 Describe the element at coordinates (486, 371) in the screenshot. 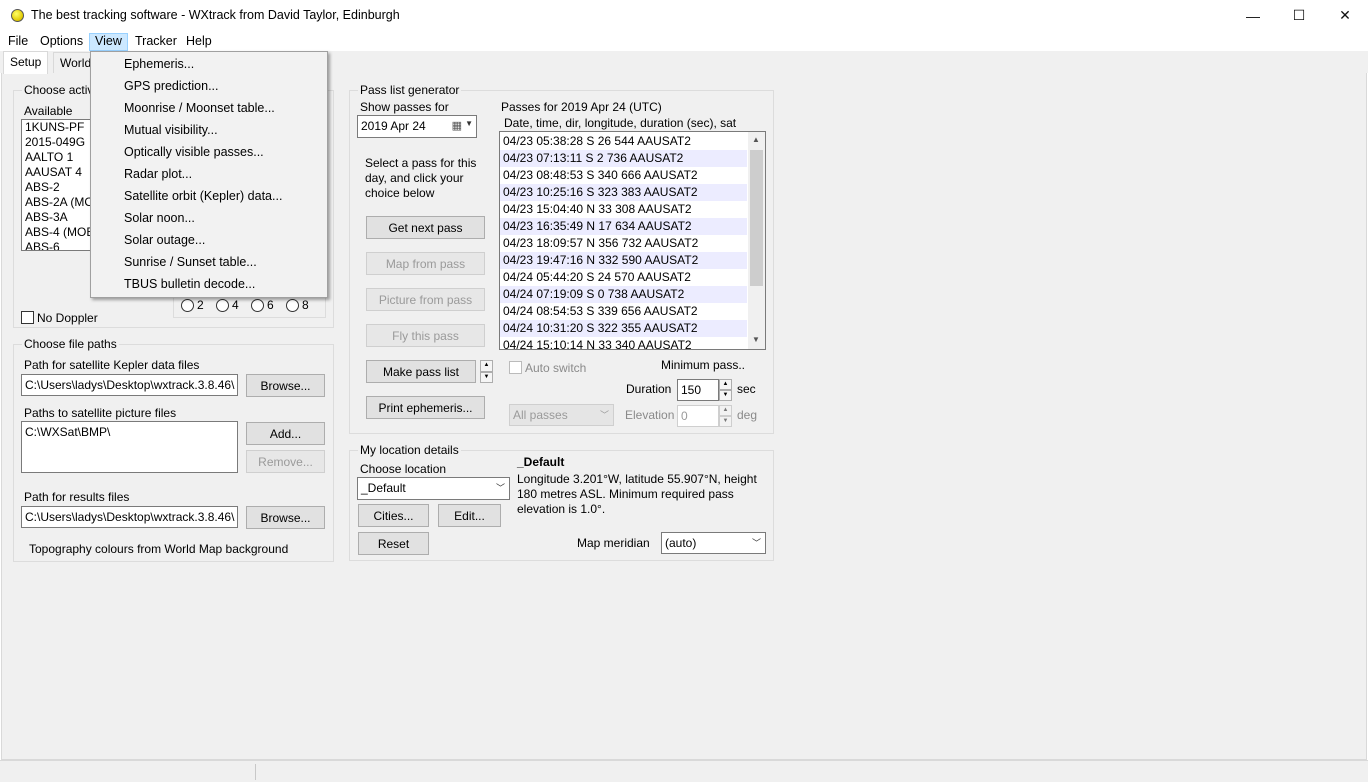

I see `pass-list-spinner: ▲ ▼` at that location.